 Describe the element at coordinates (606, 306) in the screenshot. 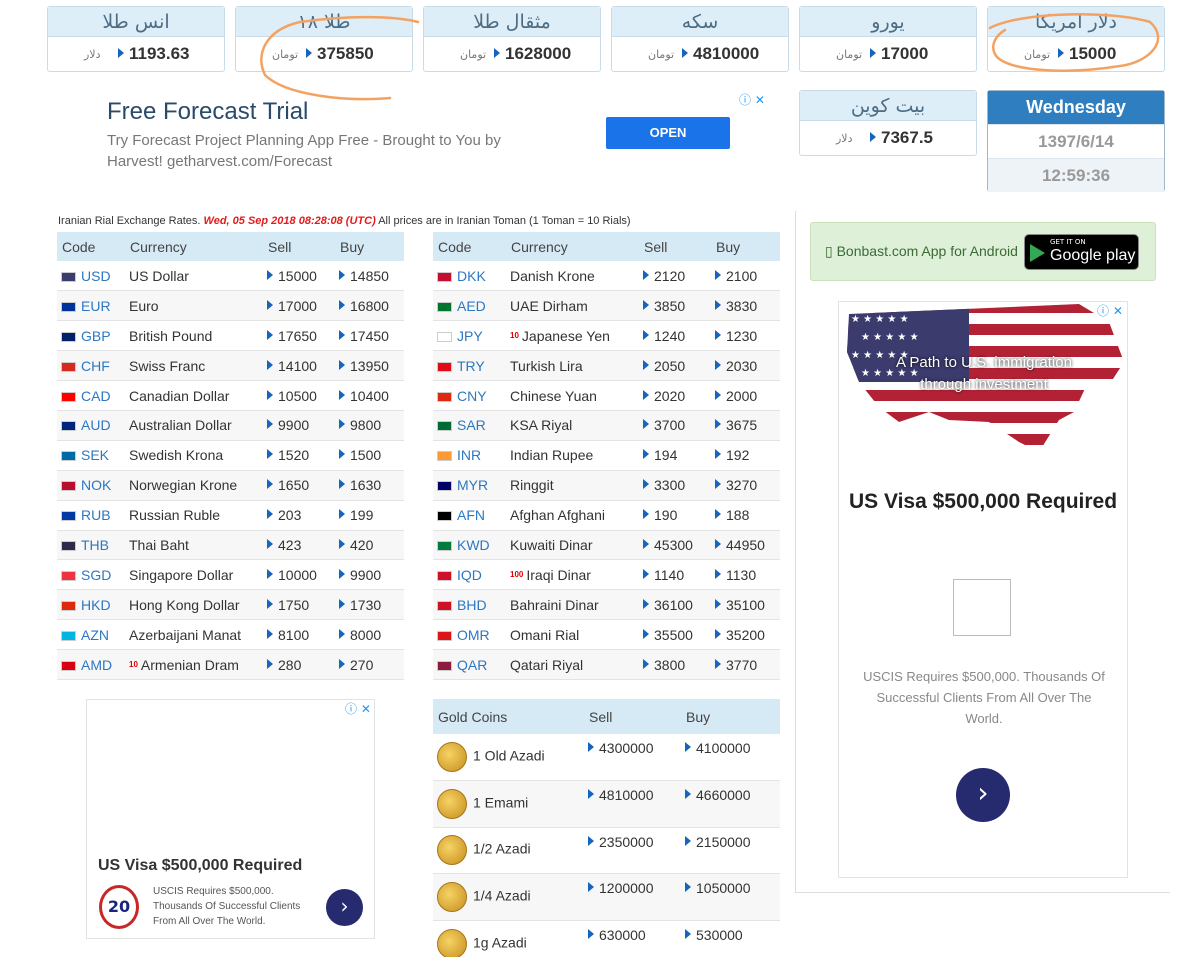

I see `table-row: AED UAE Dirham 3850 3830` at that location.